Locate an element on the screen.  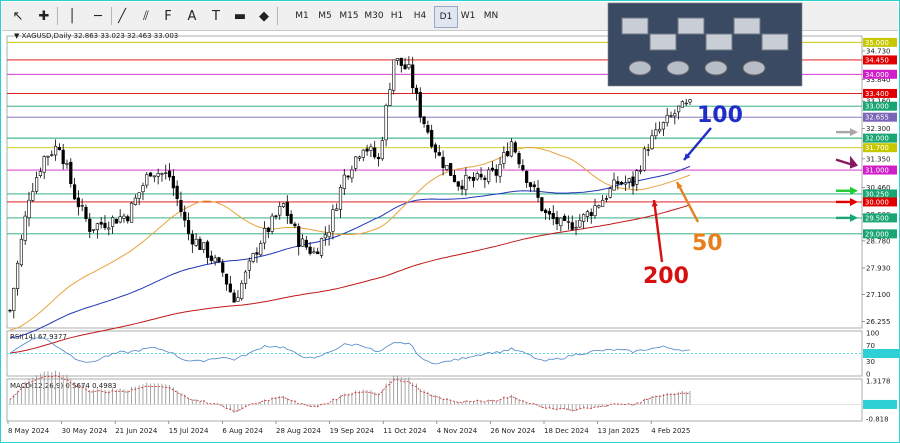
time-axis-label: 18 Dec 2024 is located at coordinates (566, 431).